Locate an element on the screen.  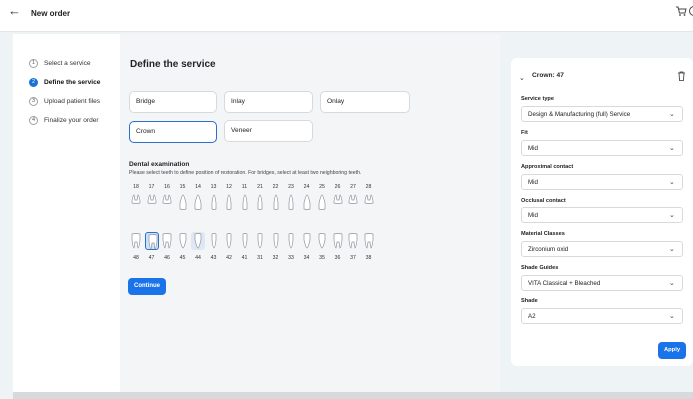
service-type-value: Design & Manufacturing (full) Service is located at coordinates (579, 114).